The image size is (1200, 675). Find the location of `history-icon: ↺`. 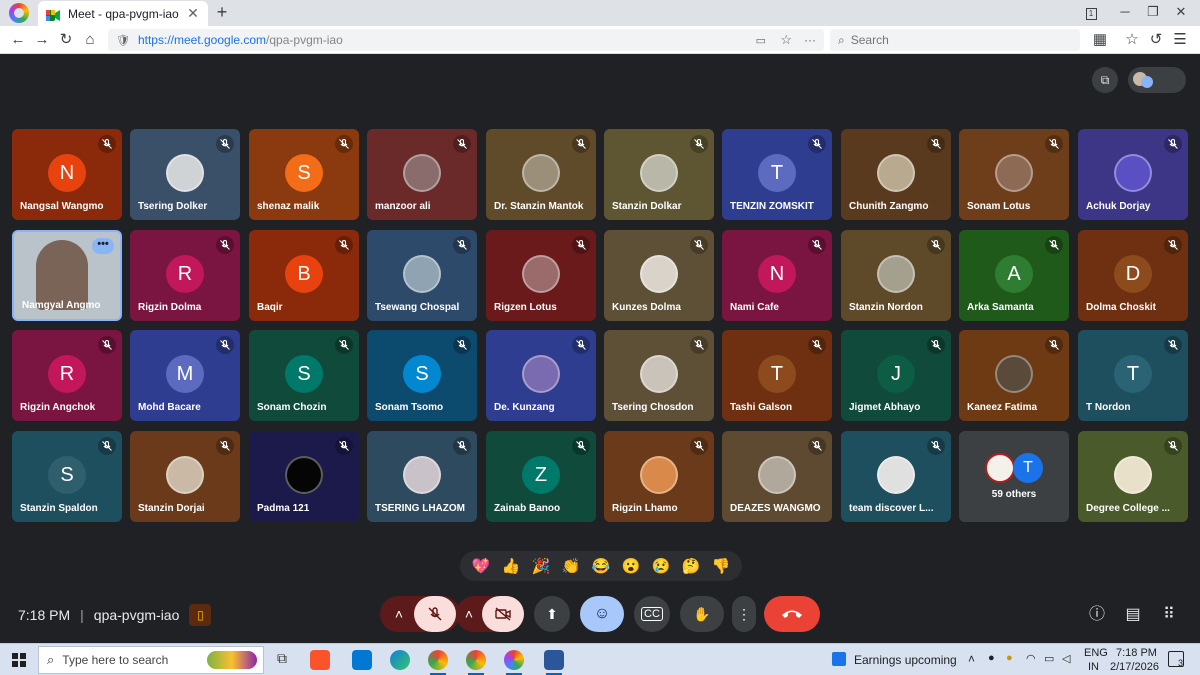

history-icon: ↺ is located at coordinates (1156, 40).